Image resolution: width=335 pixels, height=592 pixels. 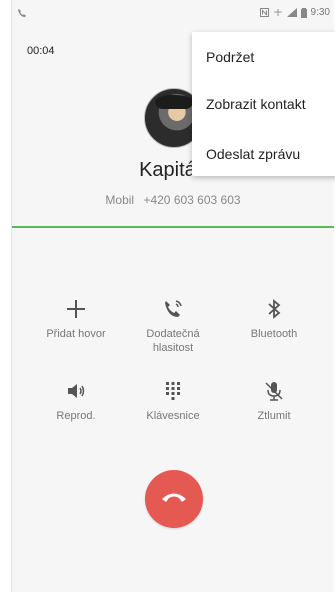 I want to click on speaker-icon, so click(x=76, y=391).